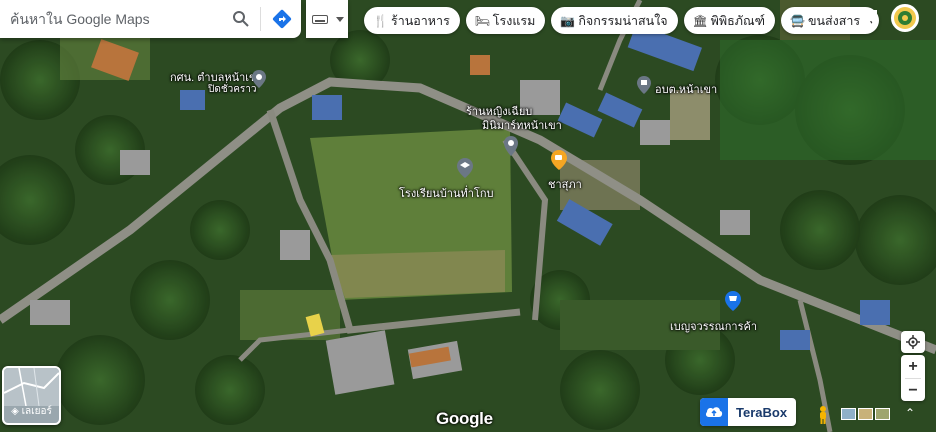  I want to click on my-location-button, so click(913, 342).